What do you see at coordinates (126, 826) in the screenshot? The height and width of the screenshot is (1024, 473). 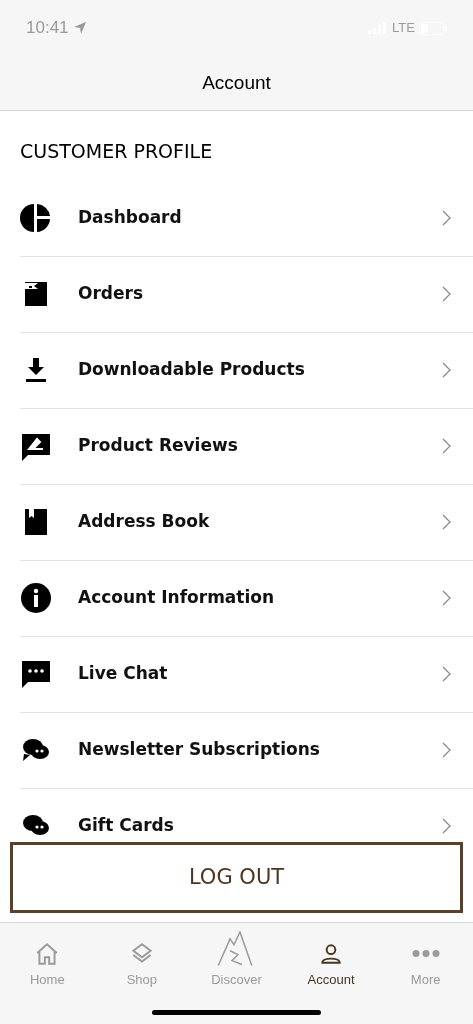 I see `menu-label: Gift Cards` at bounding box center [126, 826].